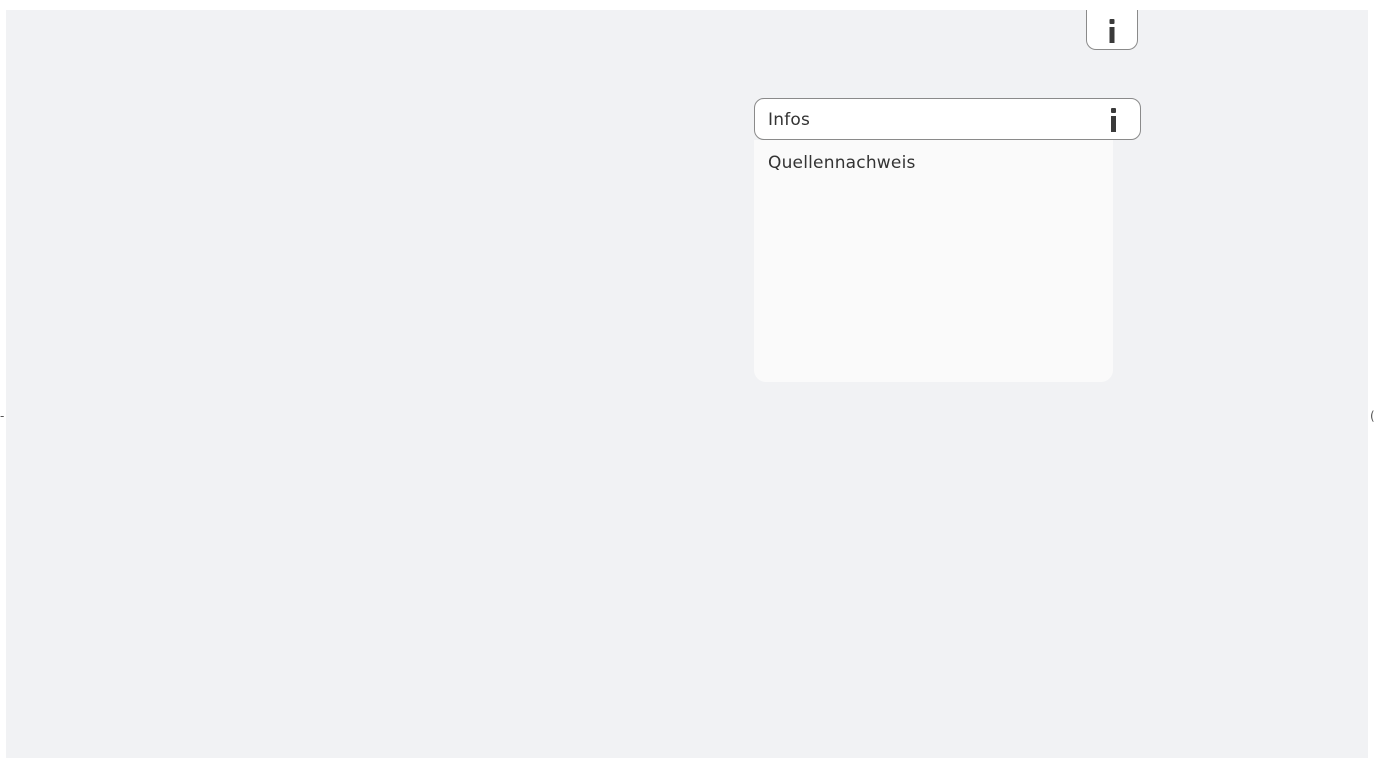 Image resolution: width=1376 pixels, height=758 pixels. Describe the element at coordinates (1372, 416) in the screenshot. I see `right-edge-marker: (` at that location.